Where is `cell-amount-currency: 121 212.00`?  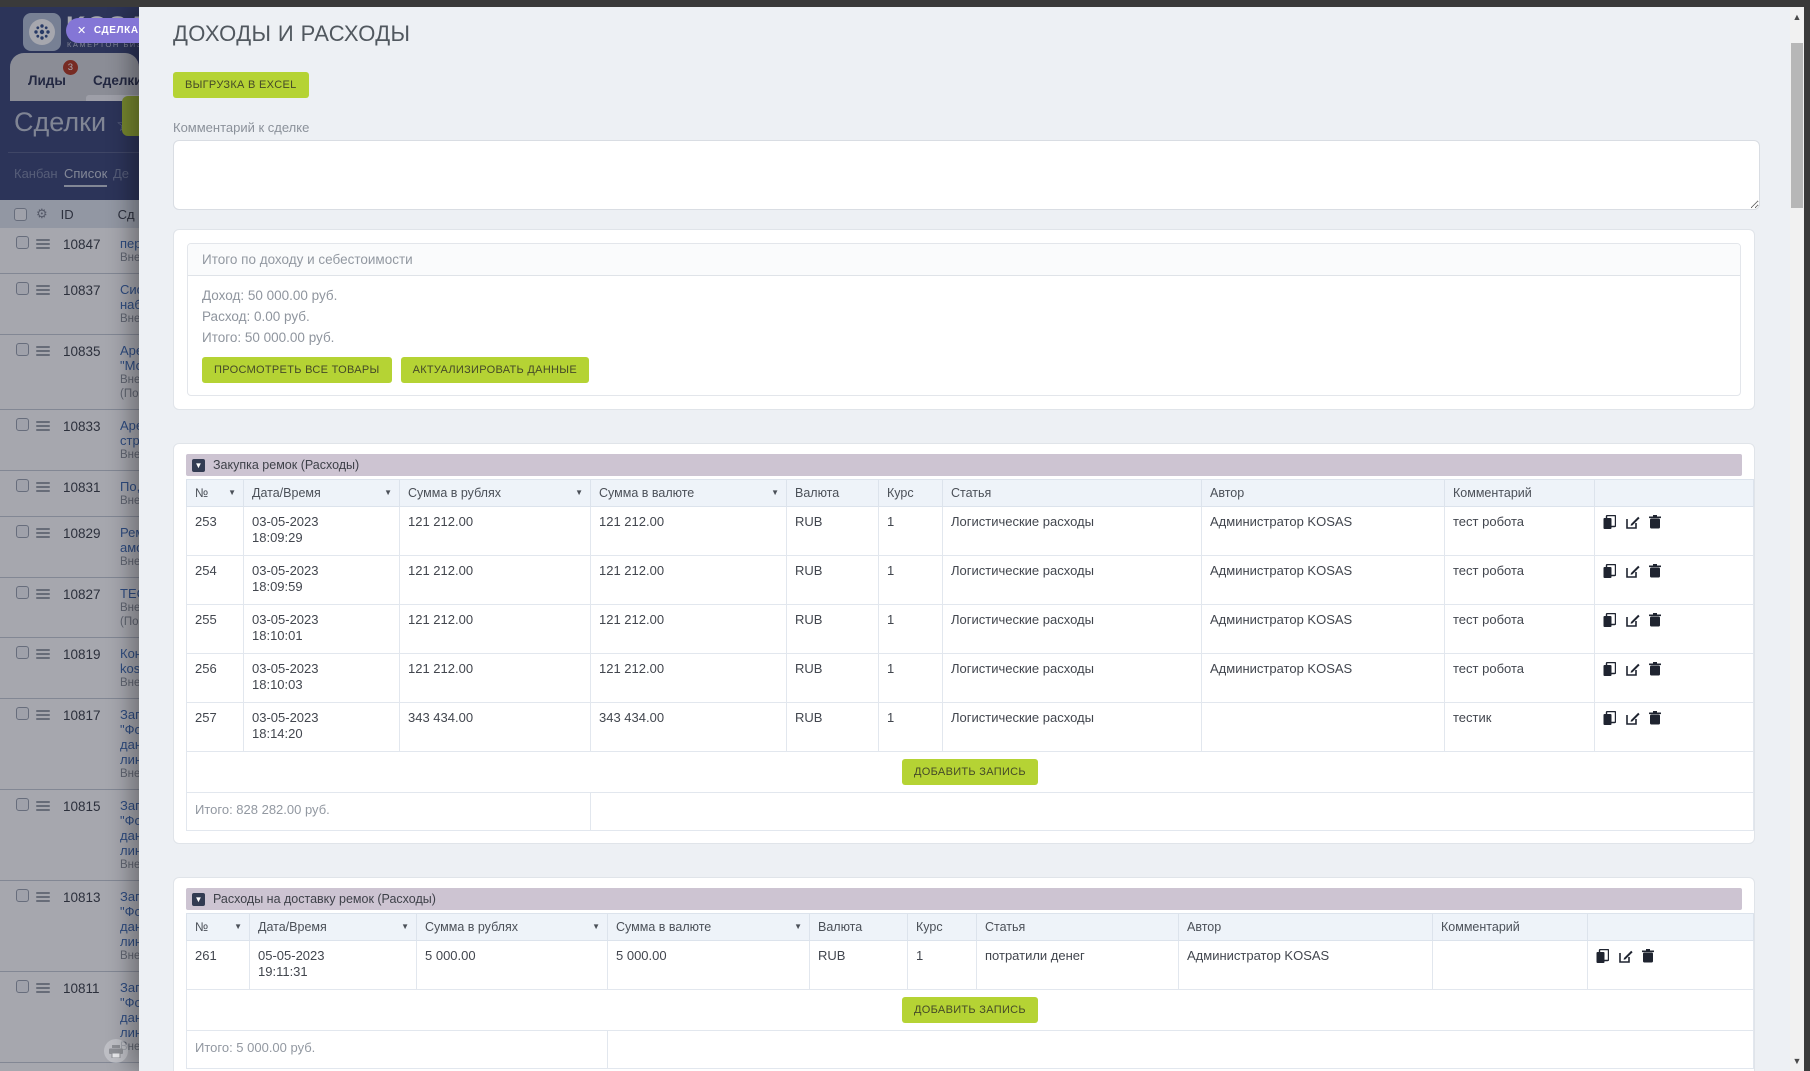 cell-amount-currency: 121 212.00 is located at coordinates (688, 531).